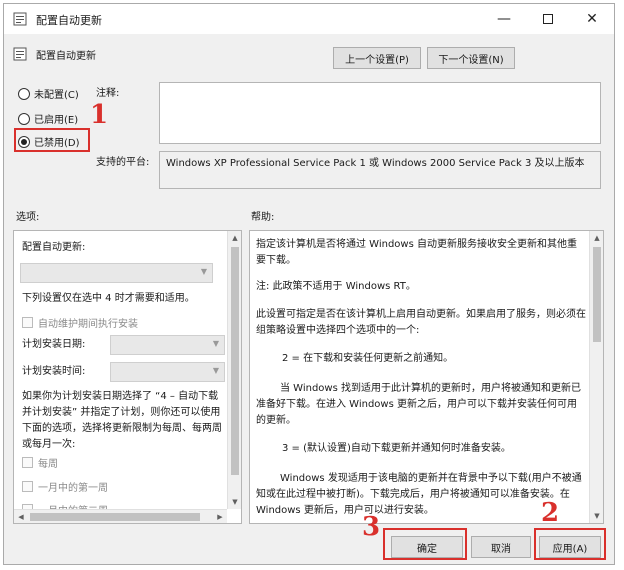 The image size is (624, 570). Describe the element at coordinates (116, 273) in the screenshot. I see `configure-dropdown: ▼` at that location.